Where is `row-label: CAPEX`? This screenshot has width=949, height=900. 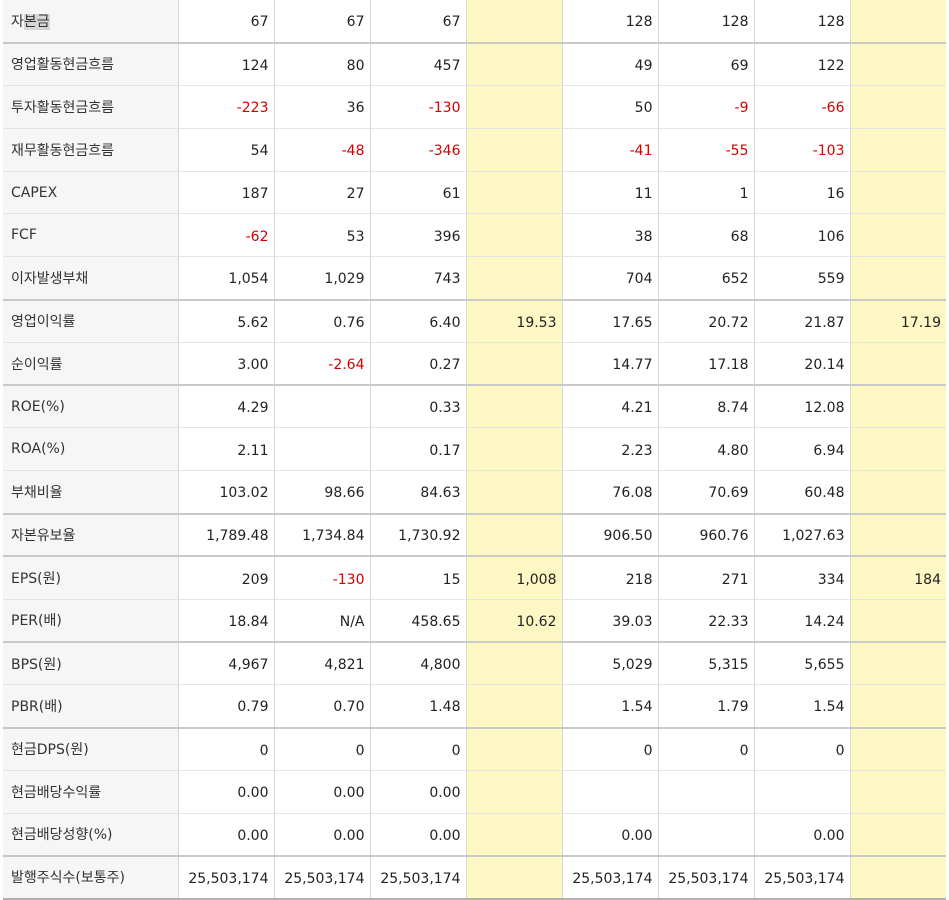 row-label: CAPEX is located at coordinates (90, 193).